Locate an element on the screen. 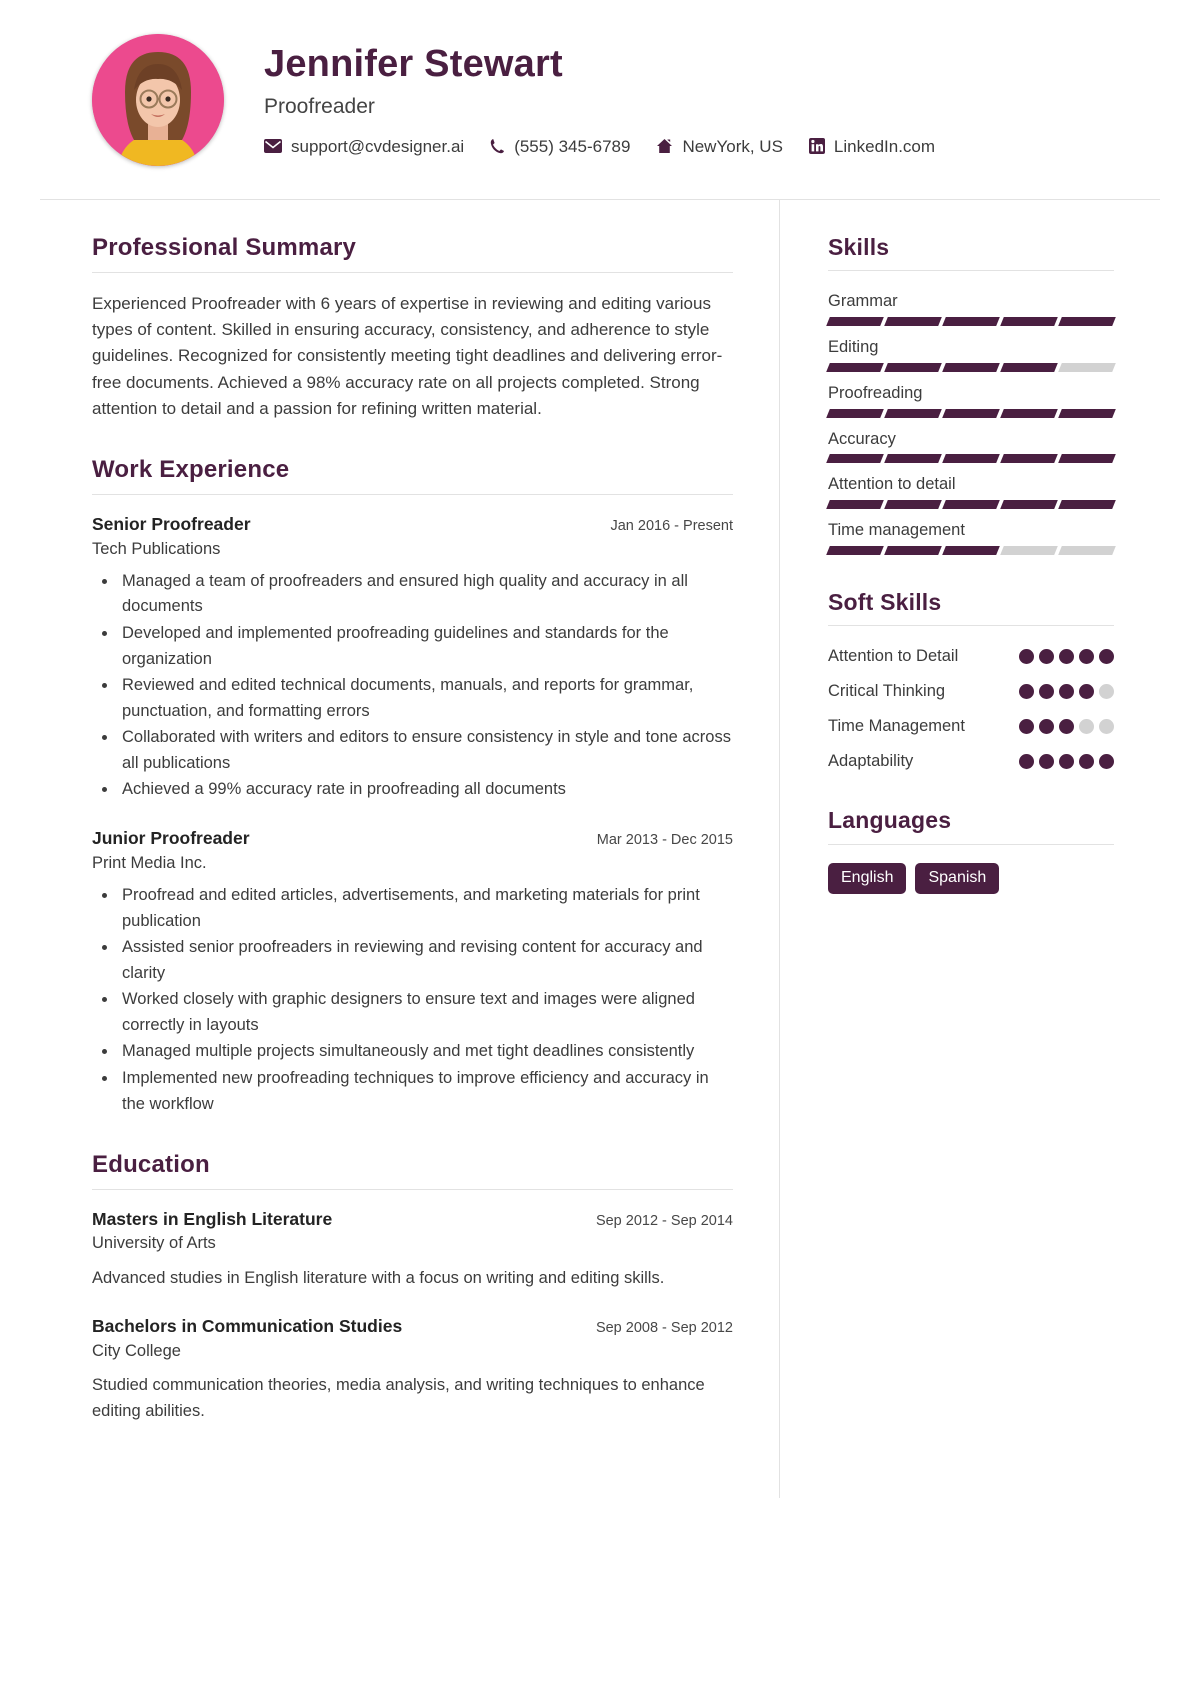 This screenshot has width=1200, height=1684. section-languages: Languages English Spanish is located at coordinates (971, 850).